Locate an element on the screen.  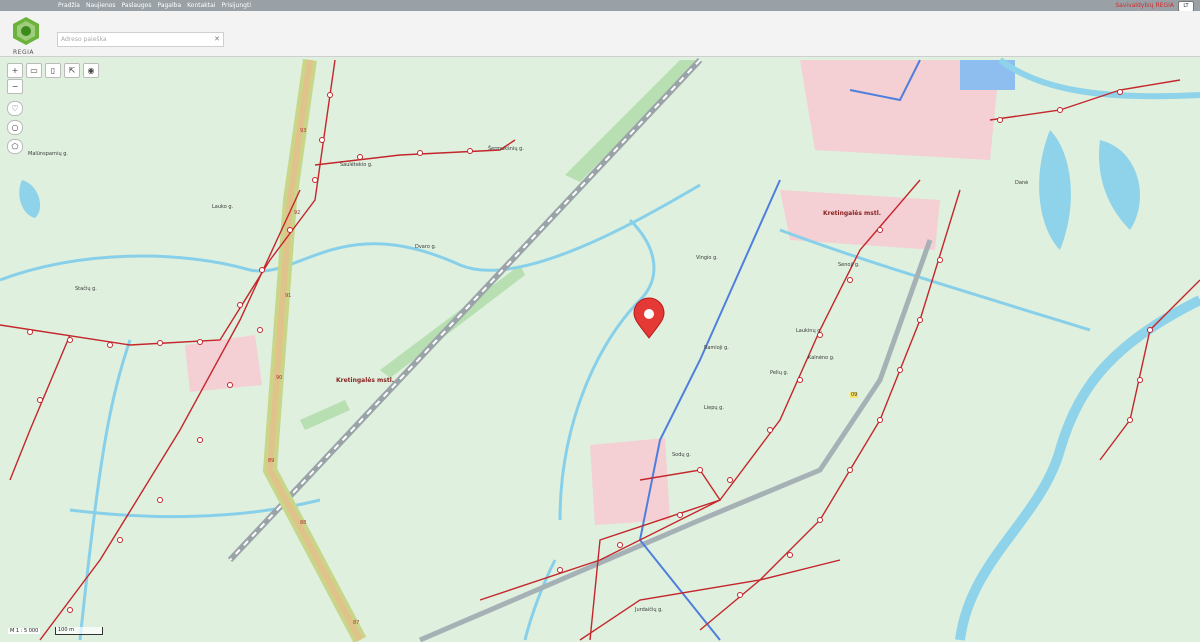
street-label: Lauko g. is located at coordinates (223, 207).